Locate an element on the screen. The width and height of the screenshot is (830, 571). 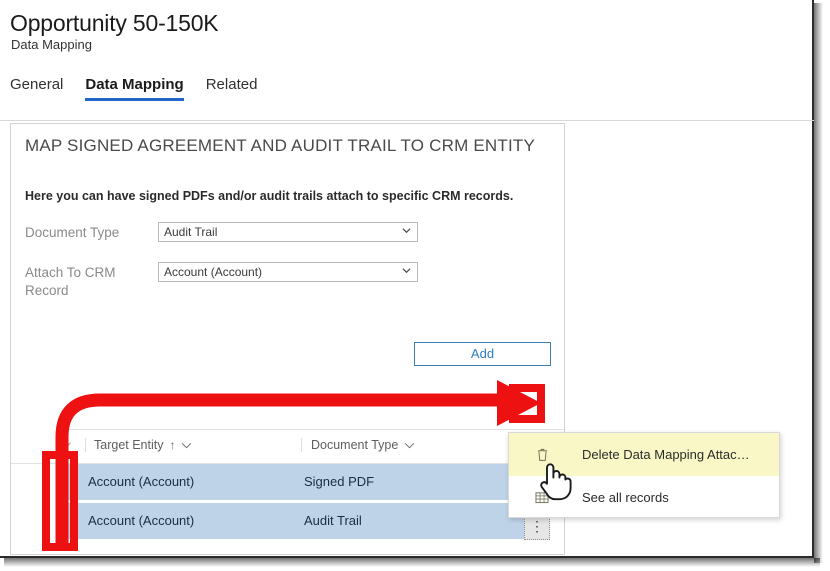
field-label-attach-to-crm-record: Attach To CRM Record is located at coordinates (70, 281).